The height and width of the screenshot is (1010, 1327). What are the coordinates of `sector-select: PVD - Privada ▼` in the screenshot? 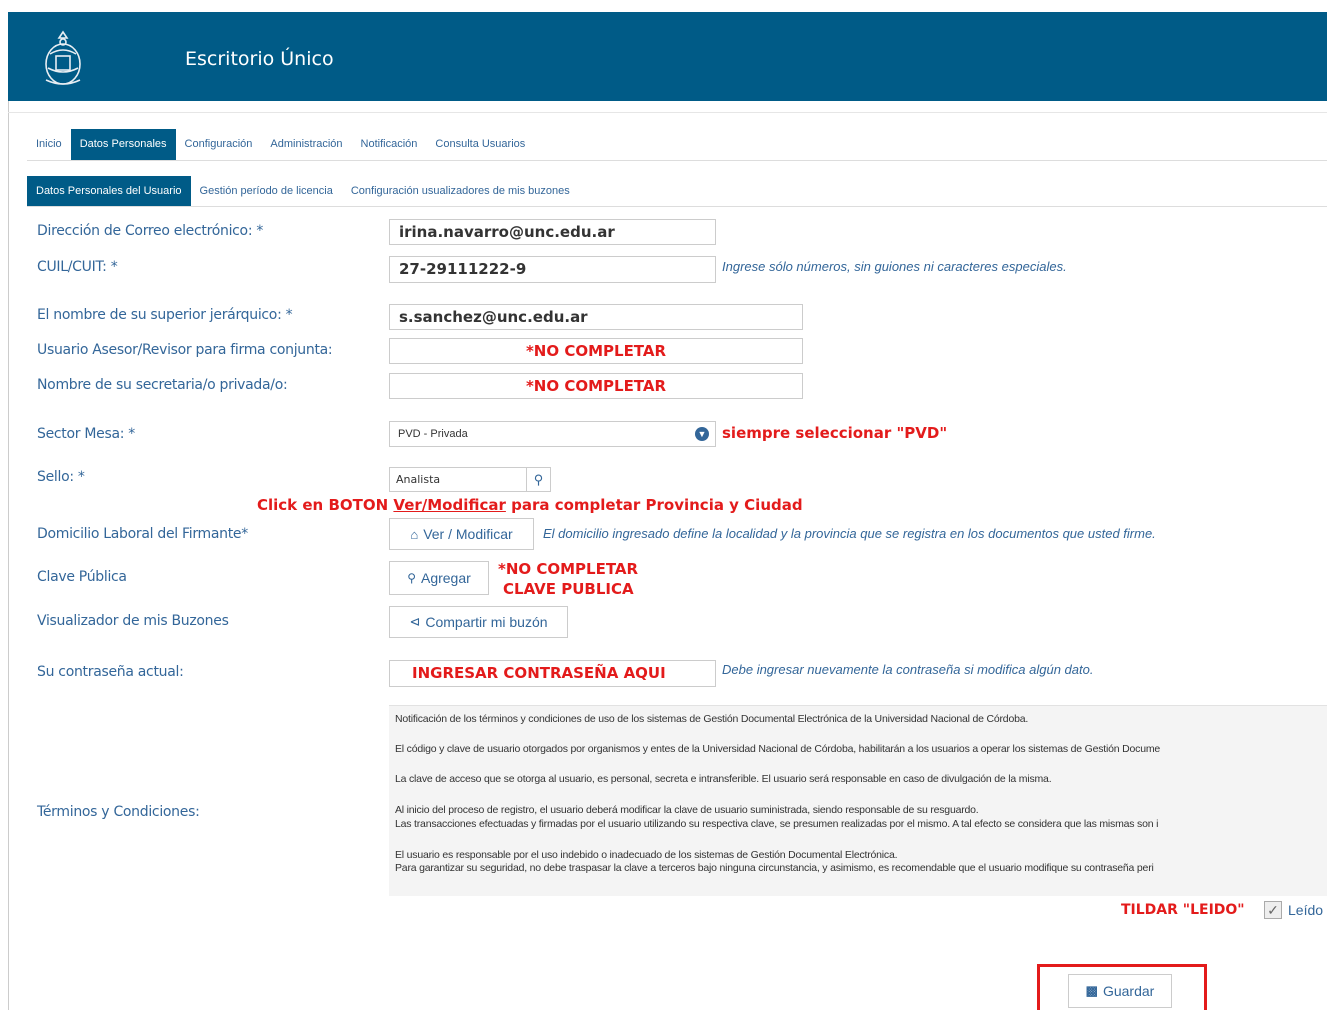 It's located at (552, 434).